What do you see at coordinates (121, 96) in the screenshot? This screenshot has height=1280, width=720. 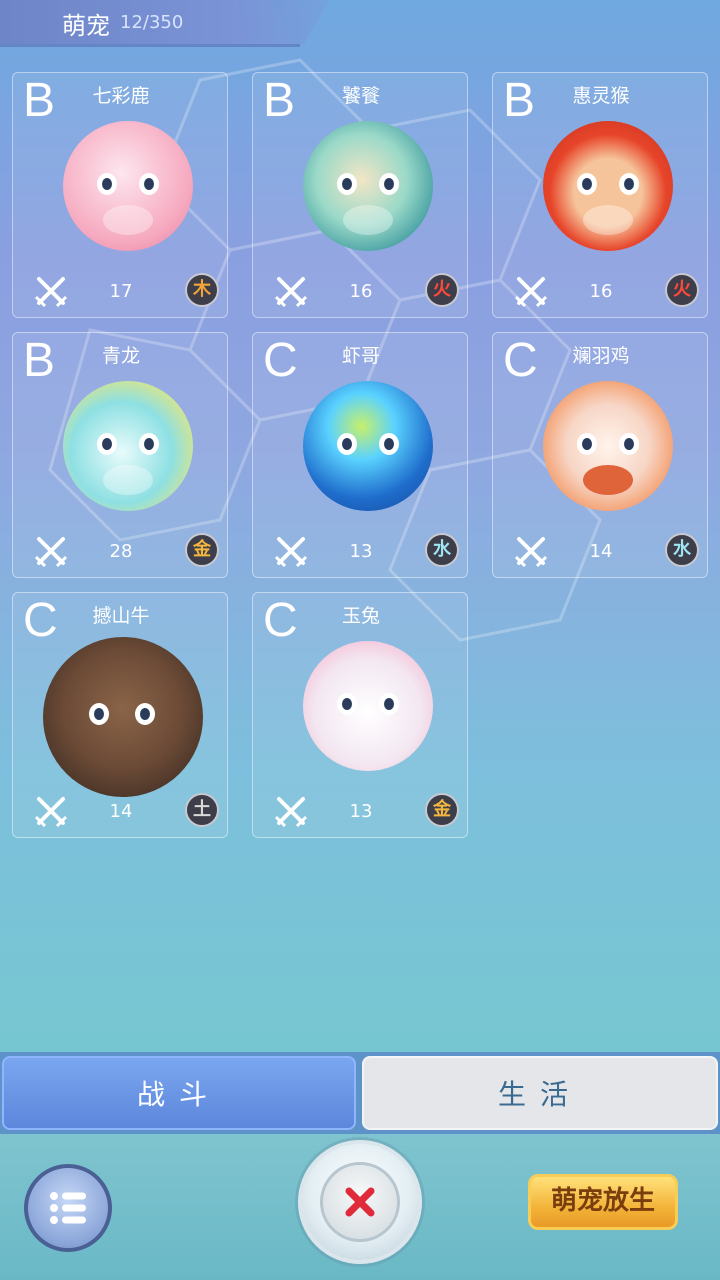 I see `pet-name: 七彩鹿` at bounding box center [121, 96].